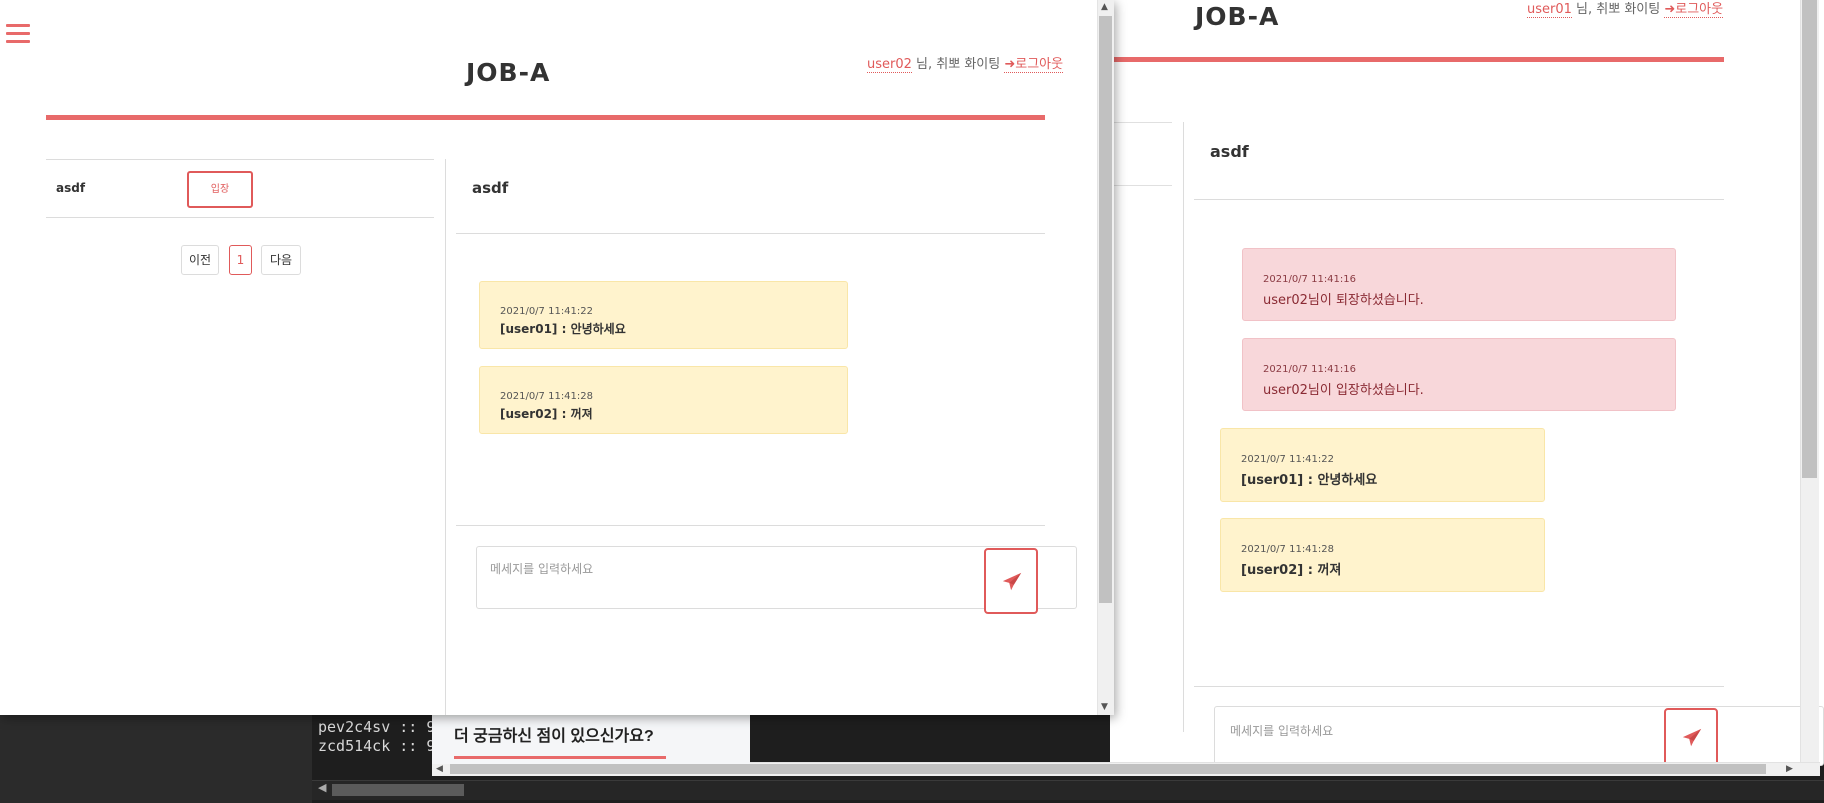 The image size is (1824, 803). Describe the element at coordinates (1343, 300) in the screenshot. I see `message-text: user02님이 퇴장하셨습니다.` at that location.